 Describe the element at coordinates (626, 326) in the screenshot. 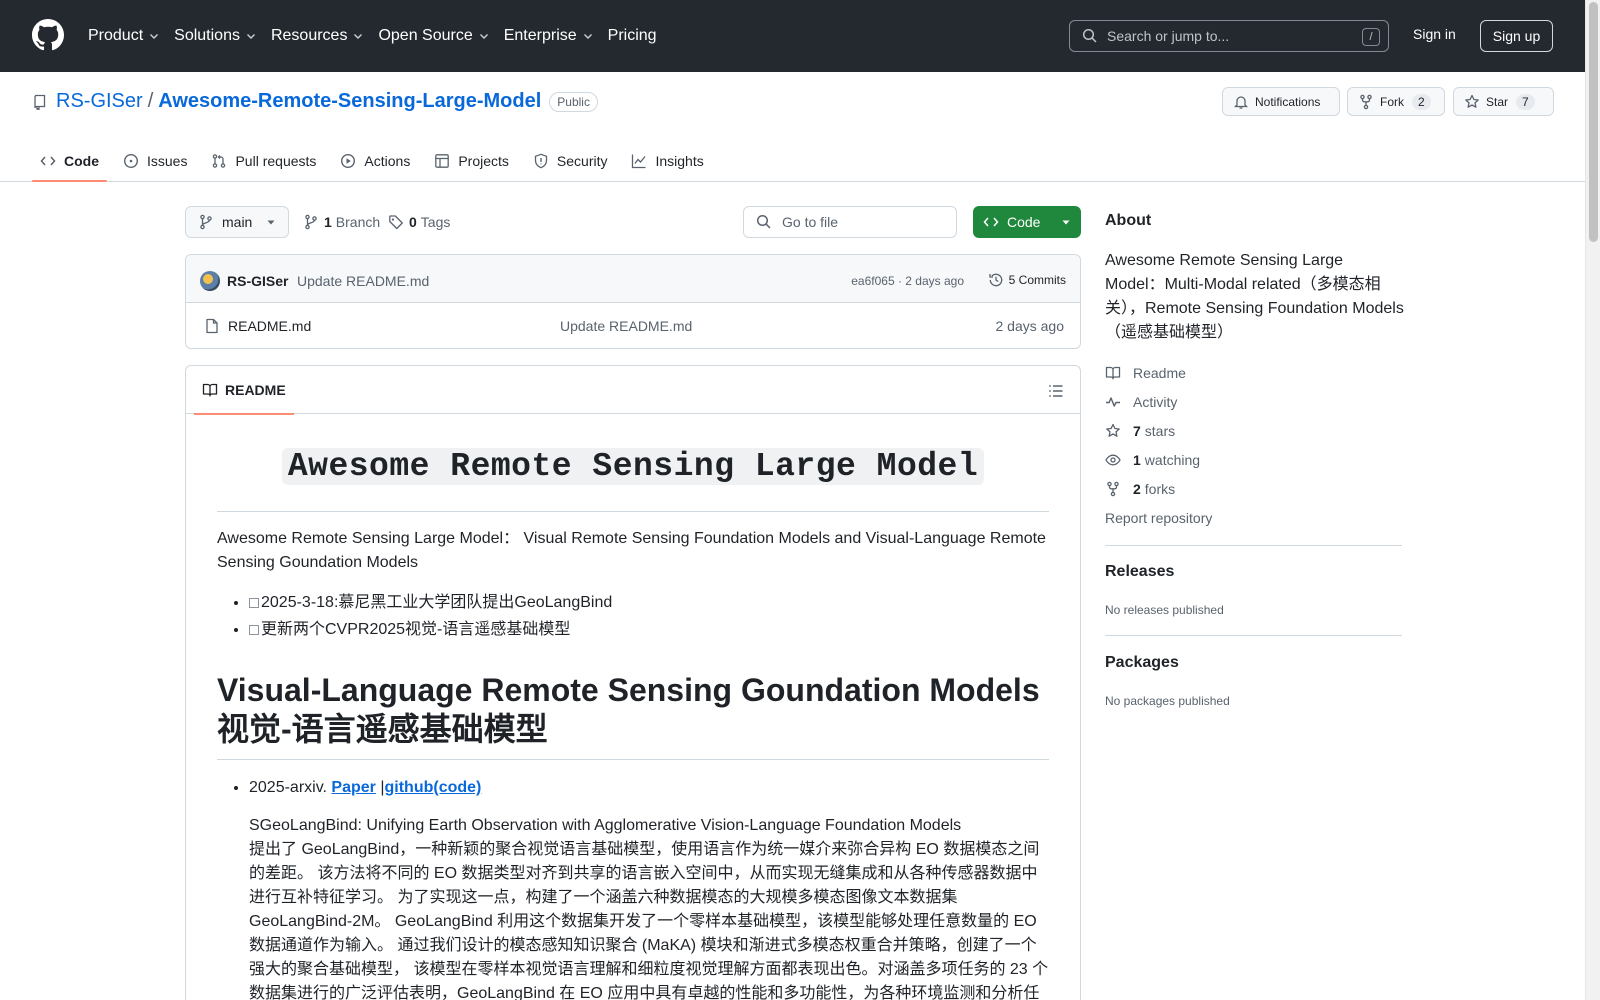

I see `file-commit-message-link: Update README.md` at that location.